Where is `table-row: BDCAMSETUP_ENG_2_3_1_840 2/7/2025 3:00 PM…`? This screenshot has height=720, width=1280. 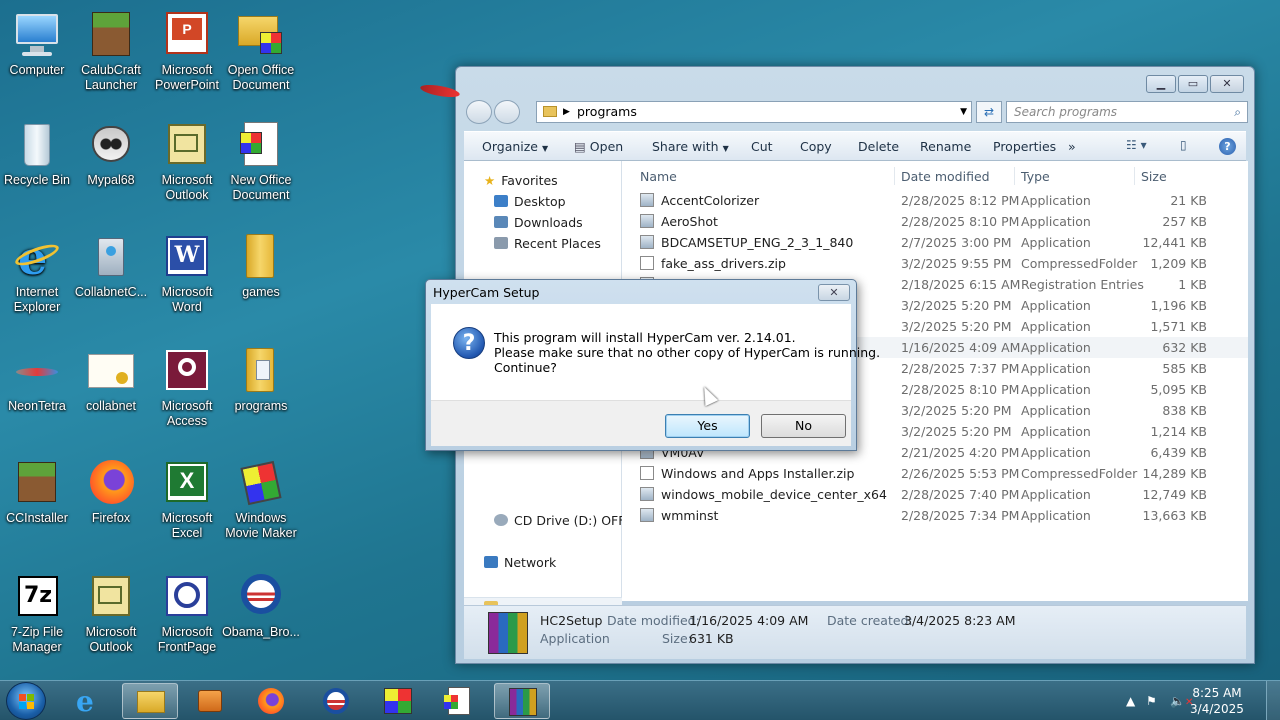
table-row: BDCAMSETUP_ENG_2_3_1_840 2/7/2025 3:00 PM… is located at coordinates (935, 242).